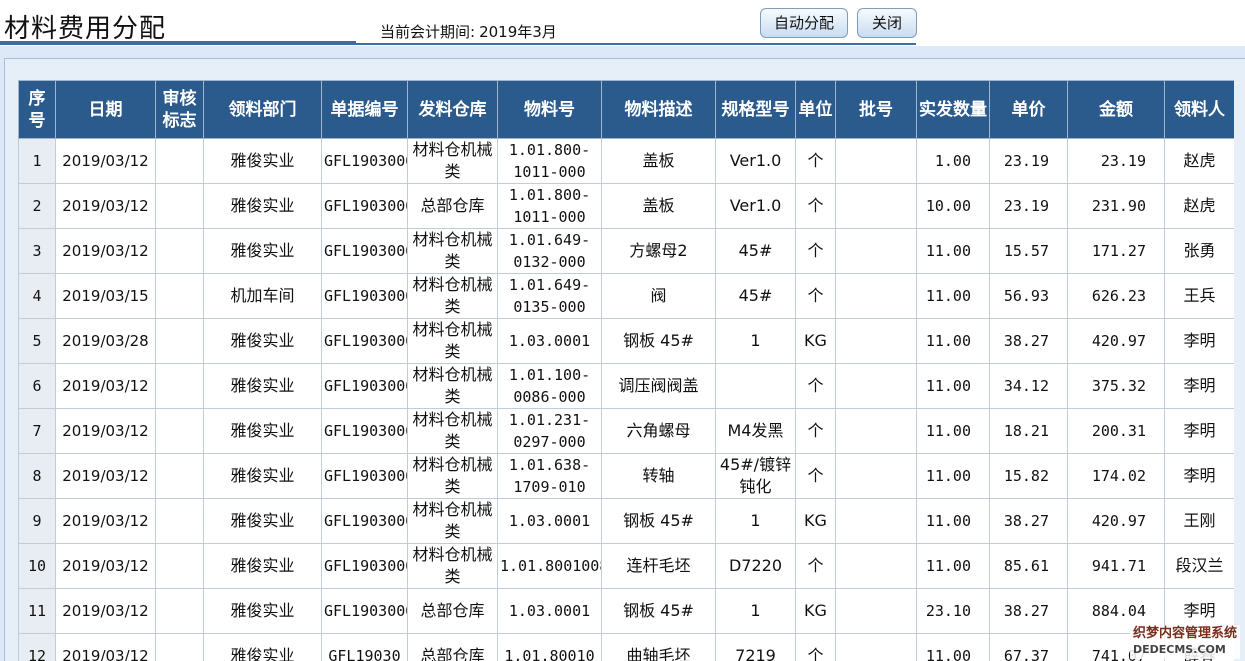  I want to click on cell-qty: 10.00, so click(953, 206).